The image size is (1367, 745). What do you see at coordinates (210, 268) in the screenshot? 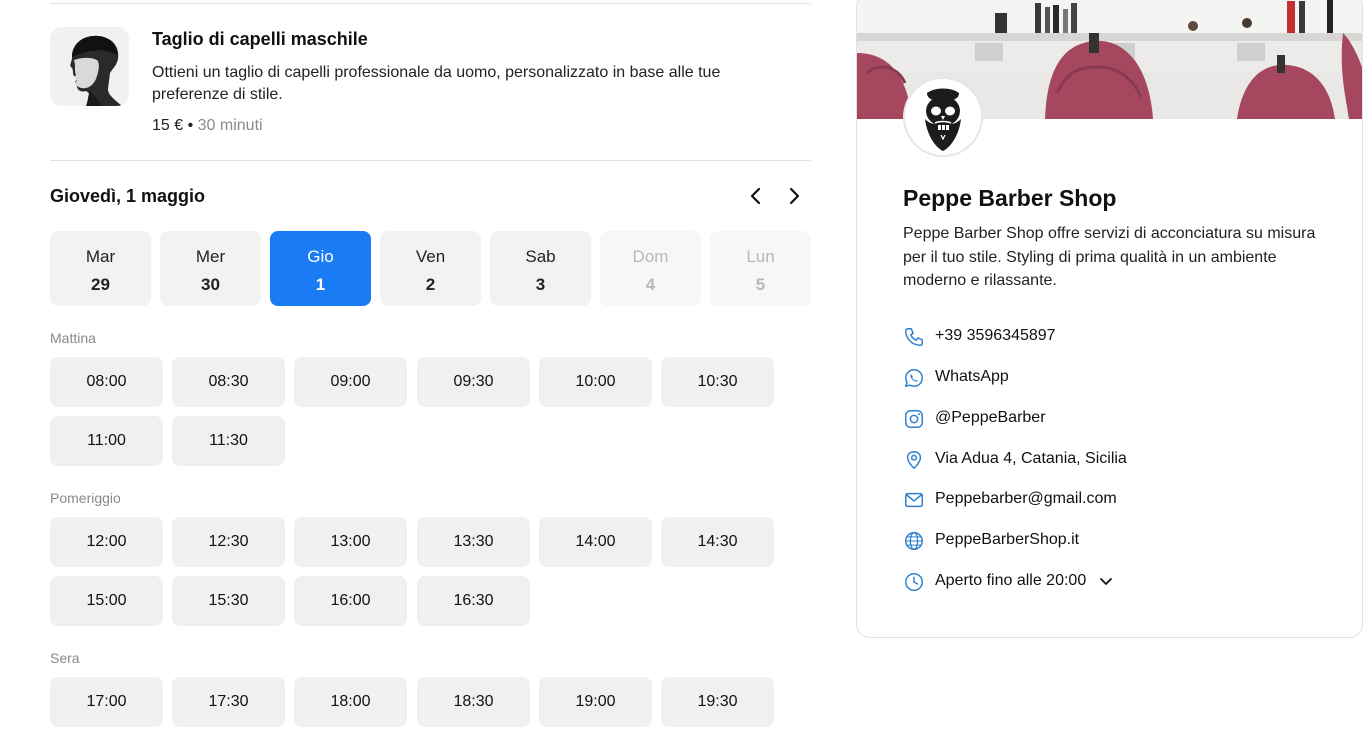
I see `day-mer-30: Mer 30` at bounding box center [210, 268].